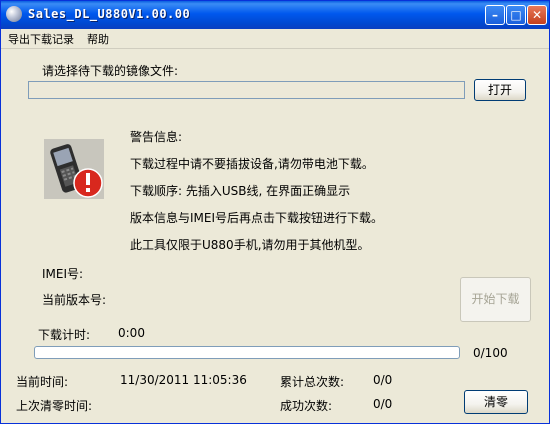 Image resolution: width=550 pixels, height=424 pixels. What do you see at coordinates (496, 402) in the screenshot?
I see `reset-button: 清零` at bounding box center [496, 402].